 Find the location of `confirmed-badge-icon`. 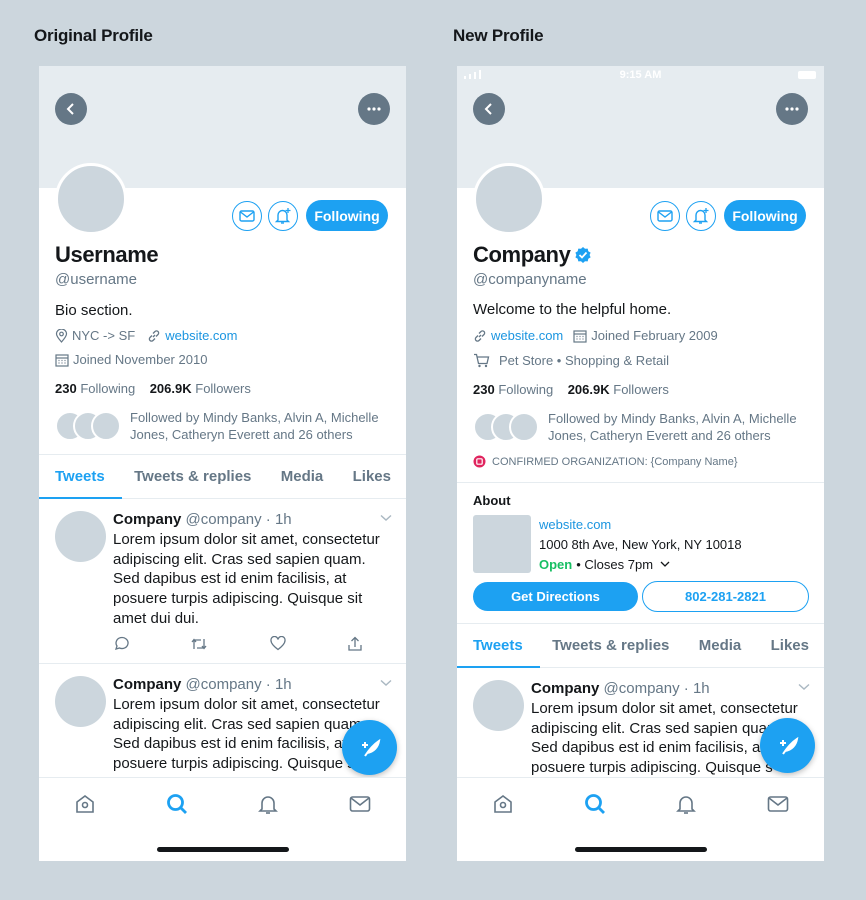

confirmed-badge-icon is located at coordinates (479, 461).